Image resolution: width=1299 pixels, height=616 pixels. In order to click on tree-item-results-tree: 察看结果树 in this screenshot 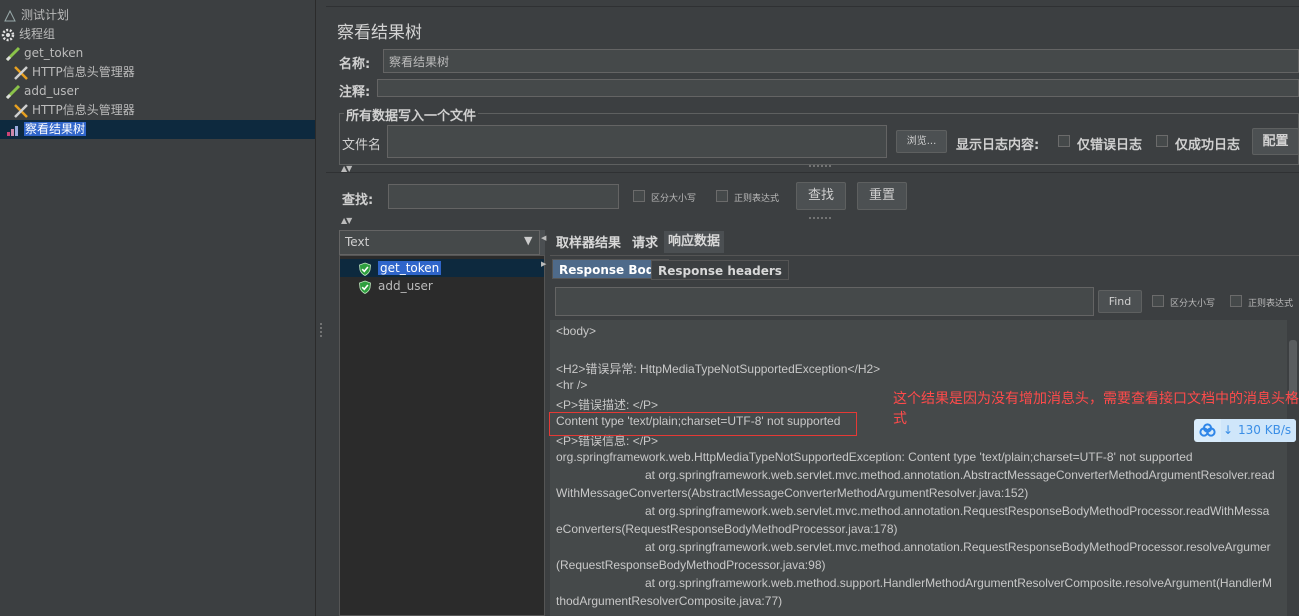, I will do `click(157, 129)`.